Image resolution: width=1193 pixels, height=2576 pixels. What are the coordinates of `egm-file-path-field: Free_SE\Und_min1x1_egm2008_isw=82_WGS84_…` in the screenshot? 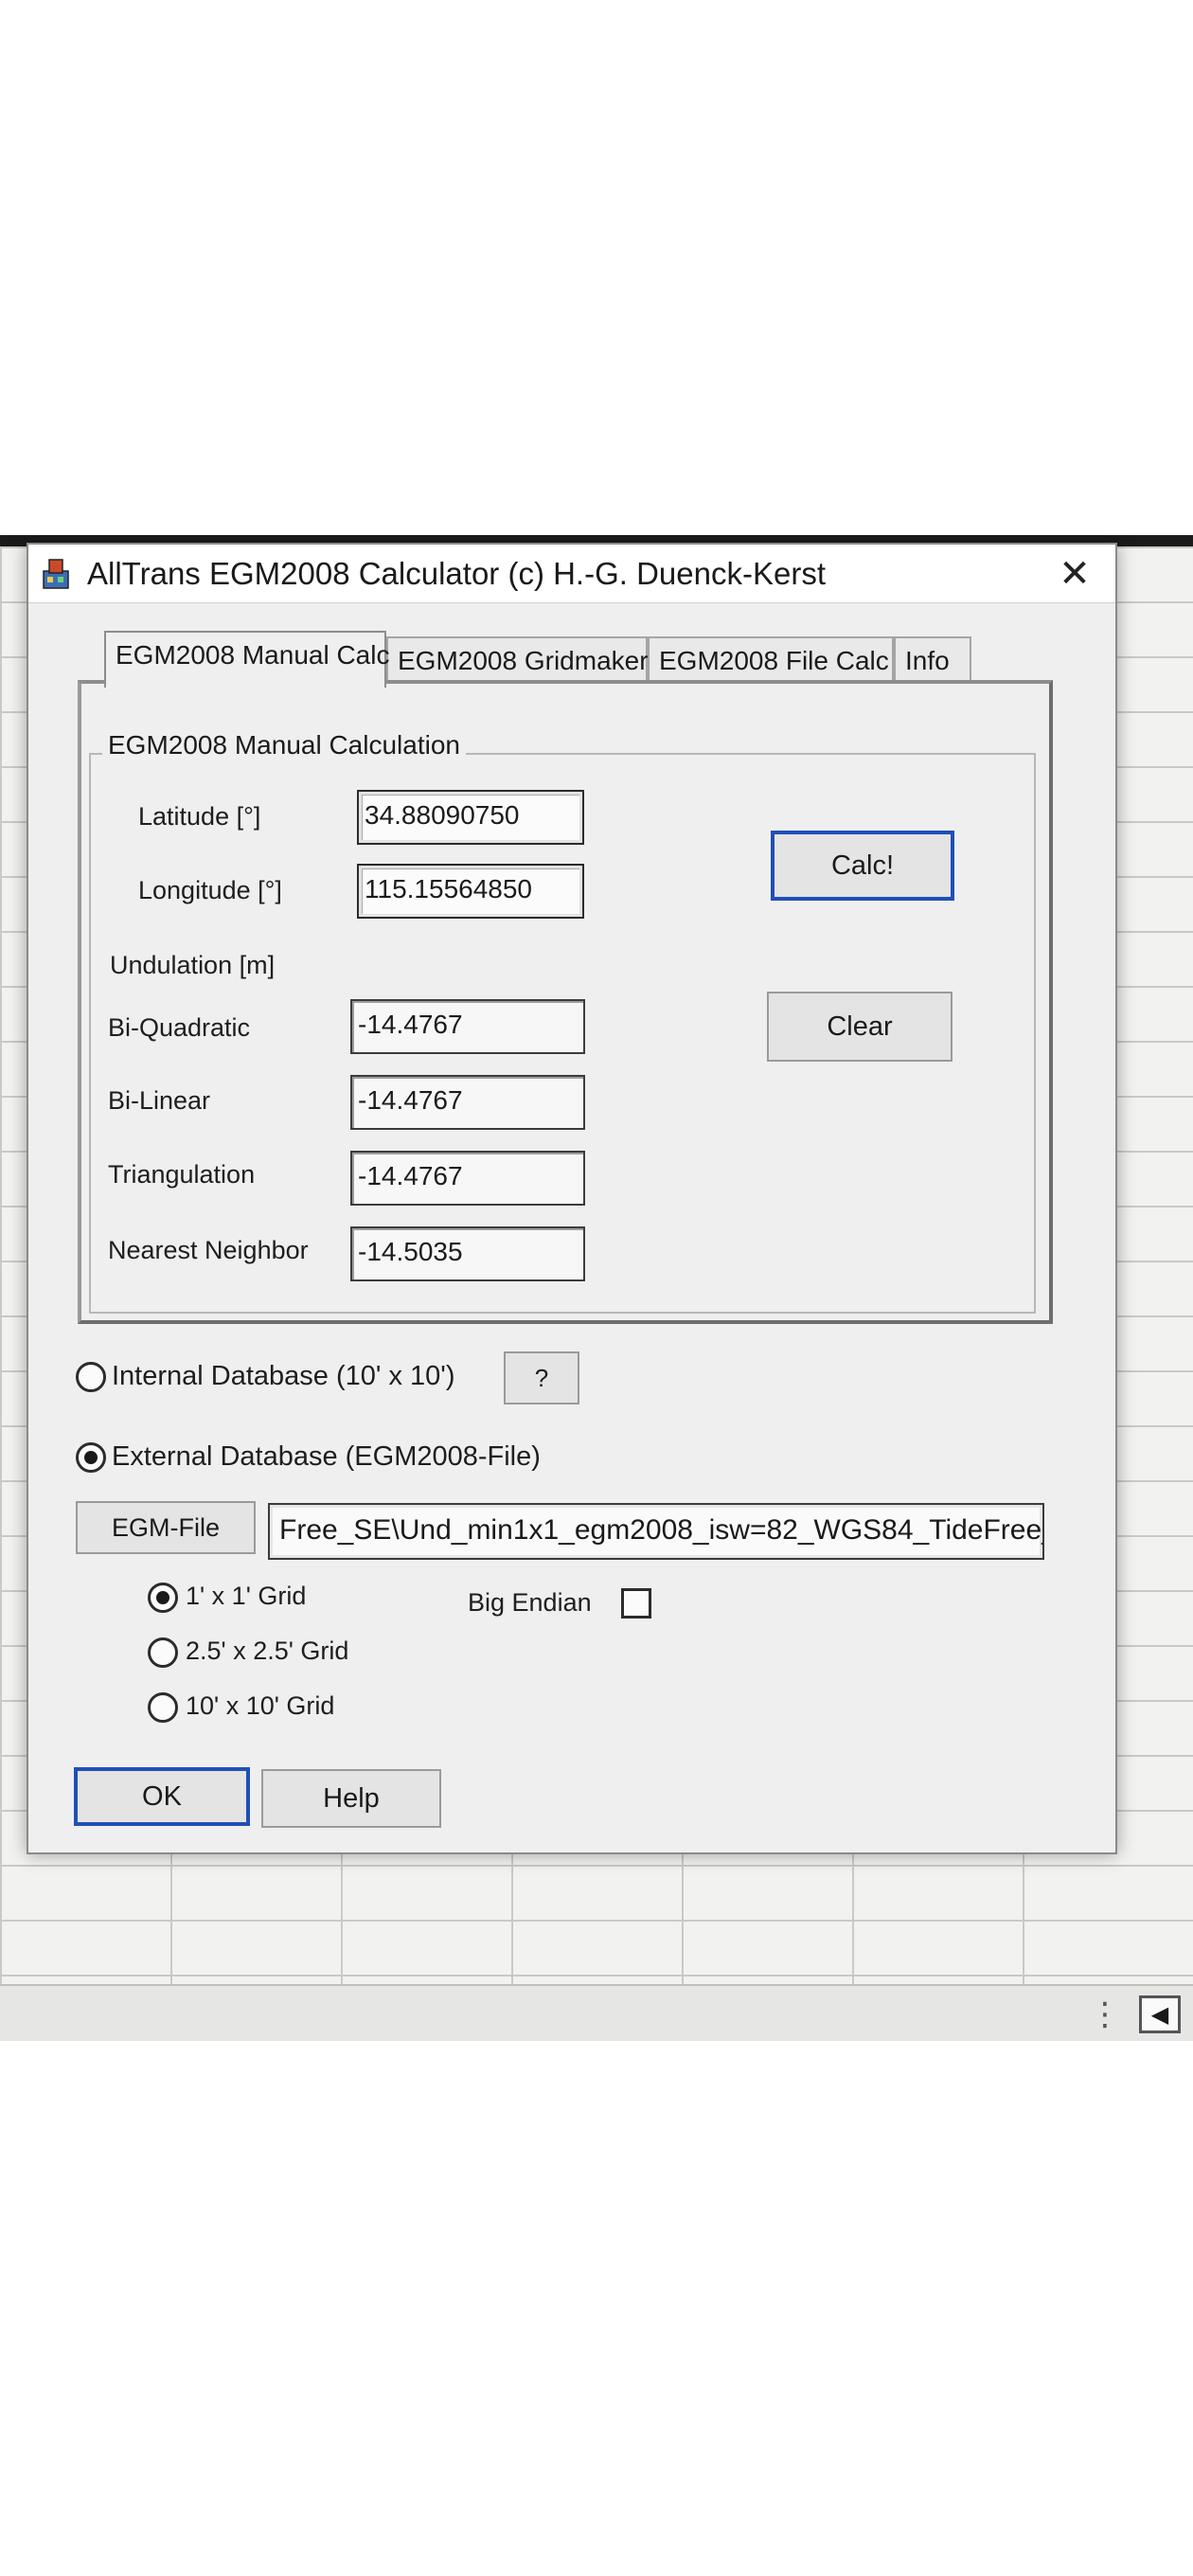 It's located at (656, 1531).